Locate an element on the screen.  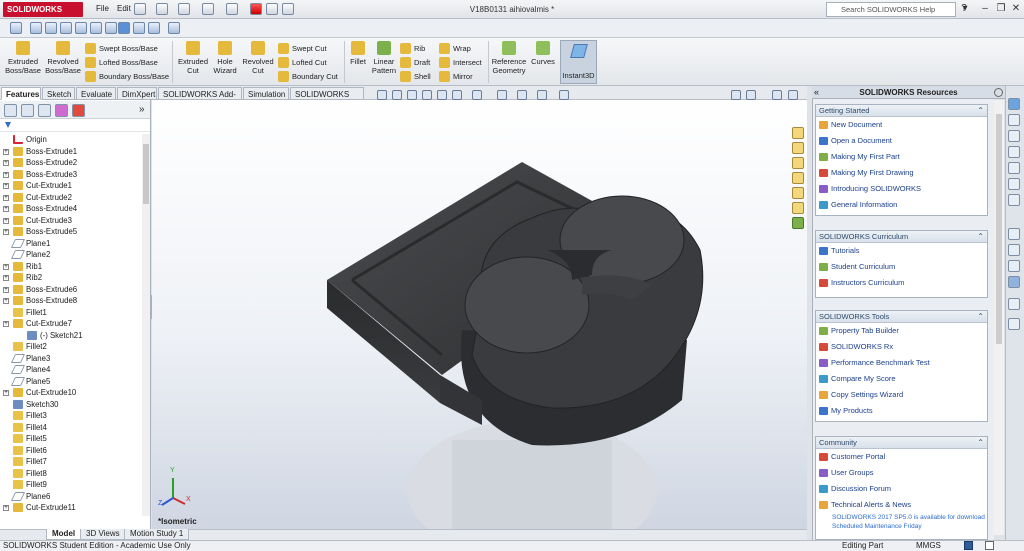
hide-show-icon is located at coordinates (502, 95).